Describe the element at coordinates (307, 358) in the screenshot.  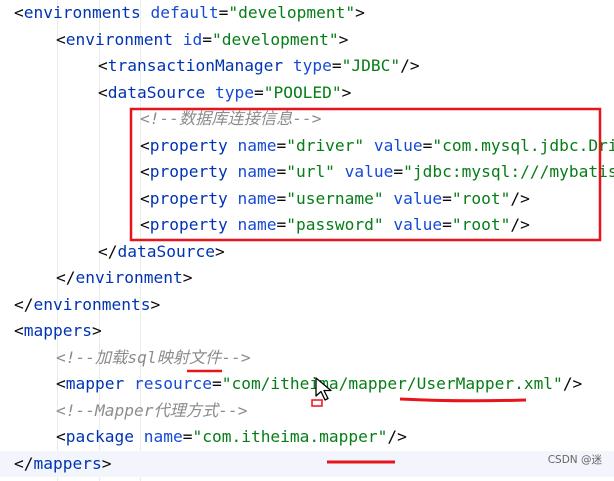
I see `code-line: <!--加载sql映射文件-->` at that location.